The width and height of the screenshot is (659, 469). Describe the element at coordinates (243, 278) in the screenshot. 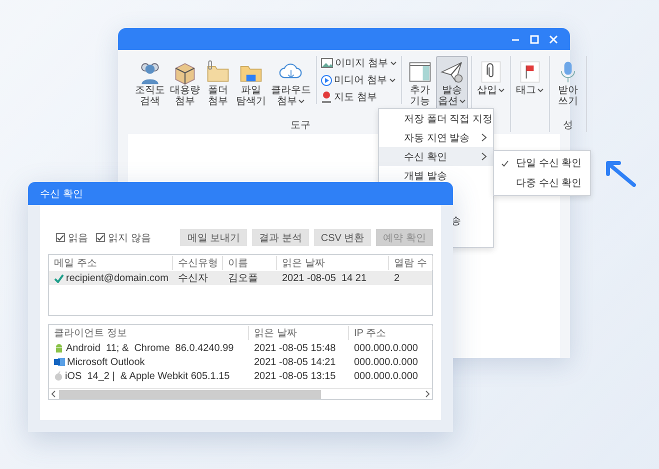

I see `table-cell-text: 김오플` at that location.